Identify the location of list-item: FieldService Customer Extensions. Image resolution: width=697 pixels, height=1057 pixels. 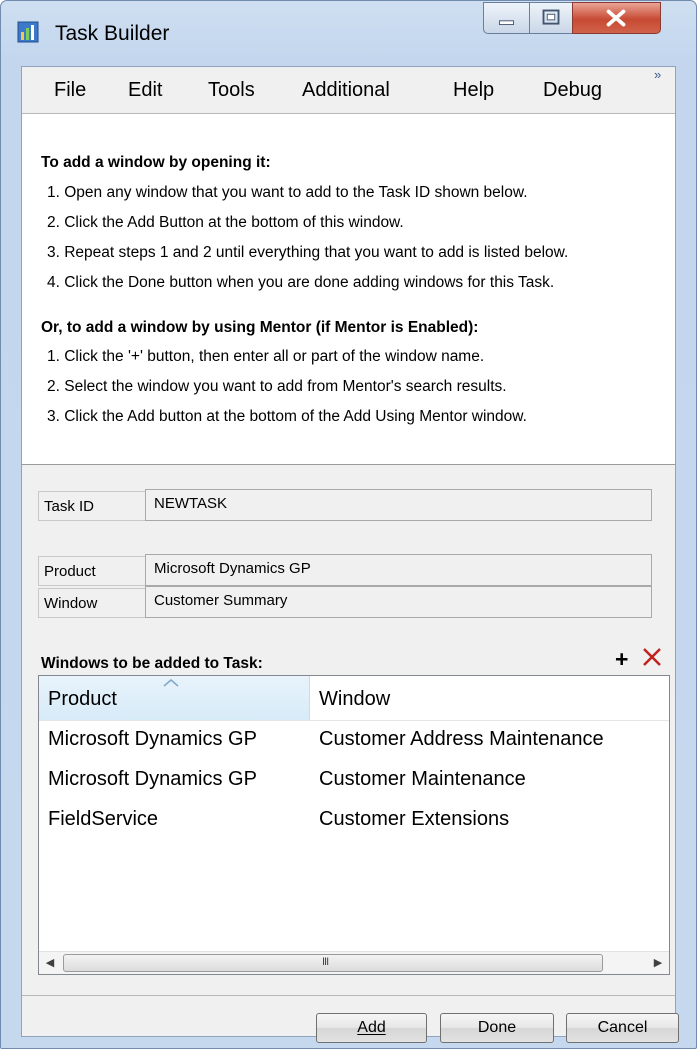
(354, 820).